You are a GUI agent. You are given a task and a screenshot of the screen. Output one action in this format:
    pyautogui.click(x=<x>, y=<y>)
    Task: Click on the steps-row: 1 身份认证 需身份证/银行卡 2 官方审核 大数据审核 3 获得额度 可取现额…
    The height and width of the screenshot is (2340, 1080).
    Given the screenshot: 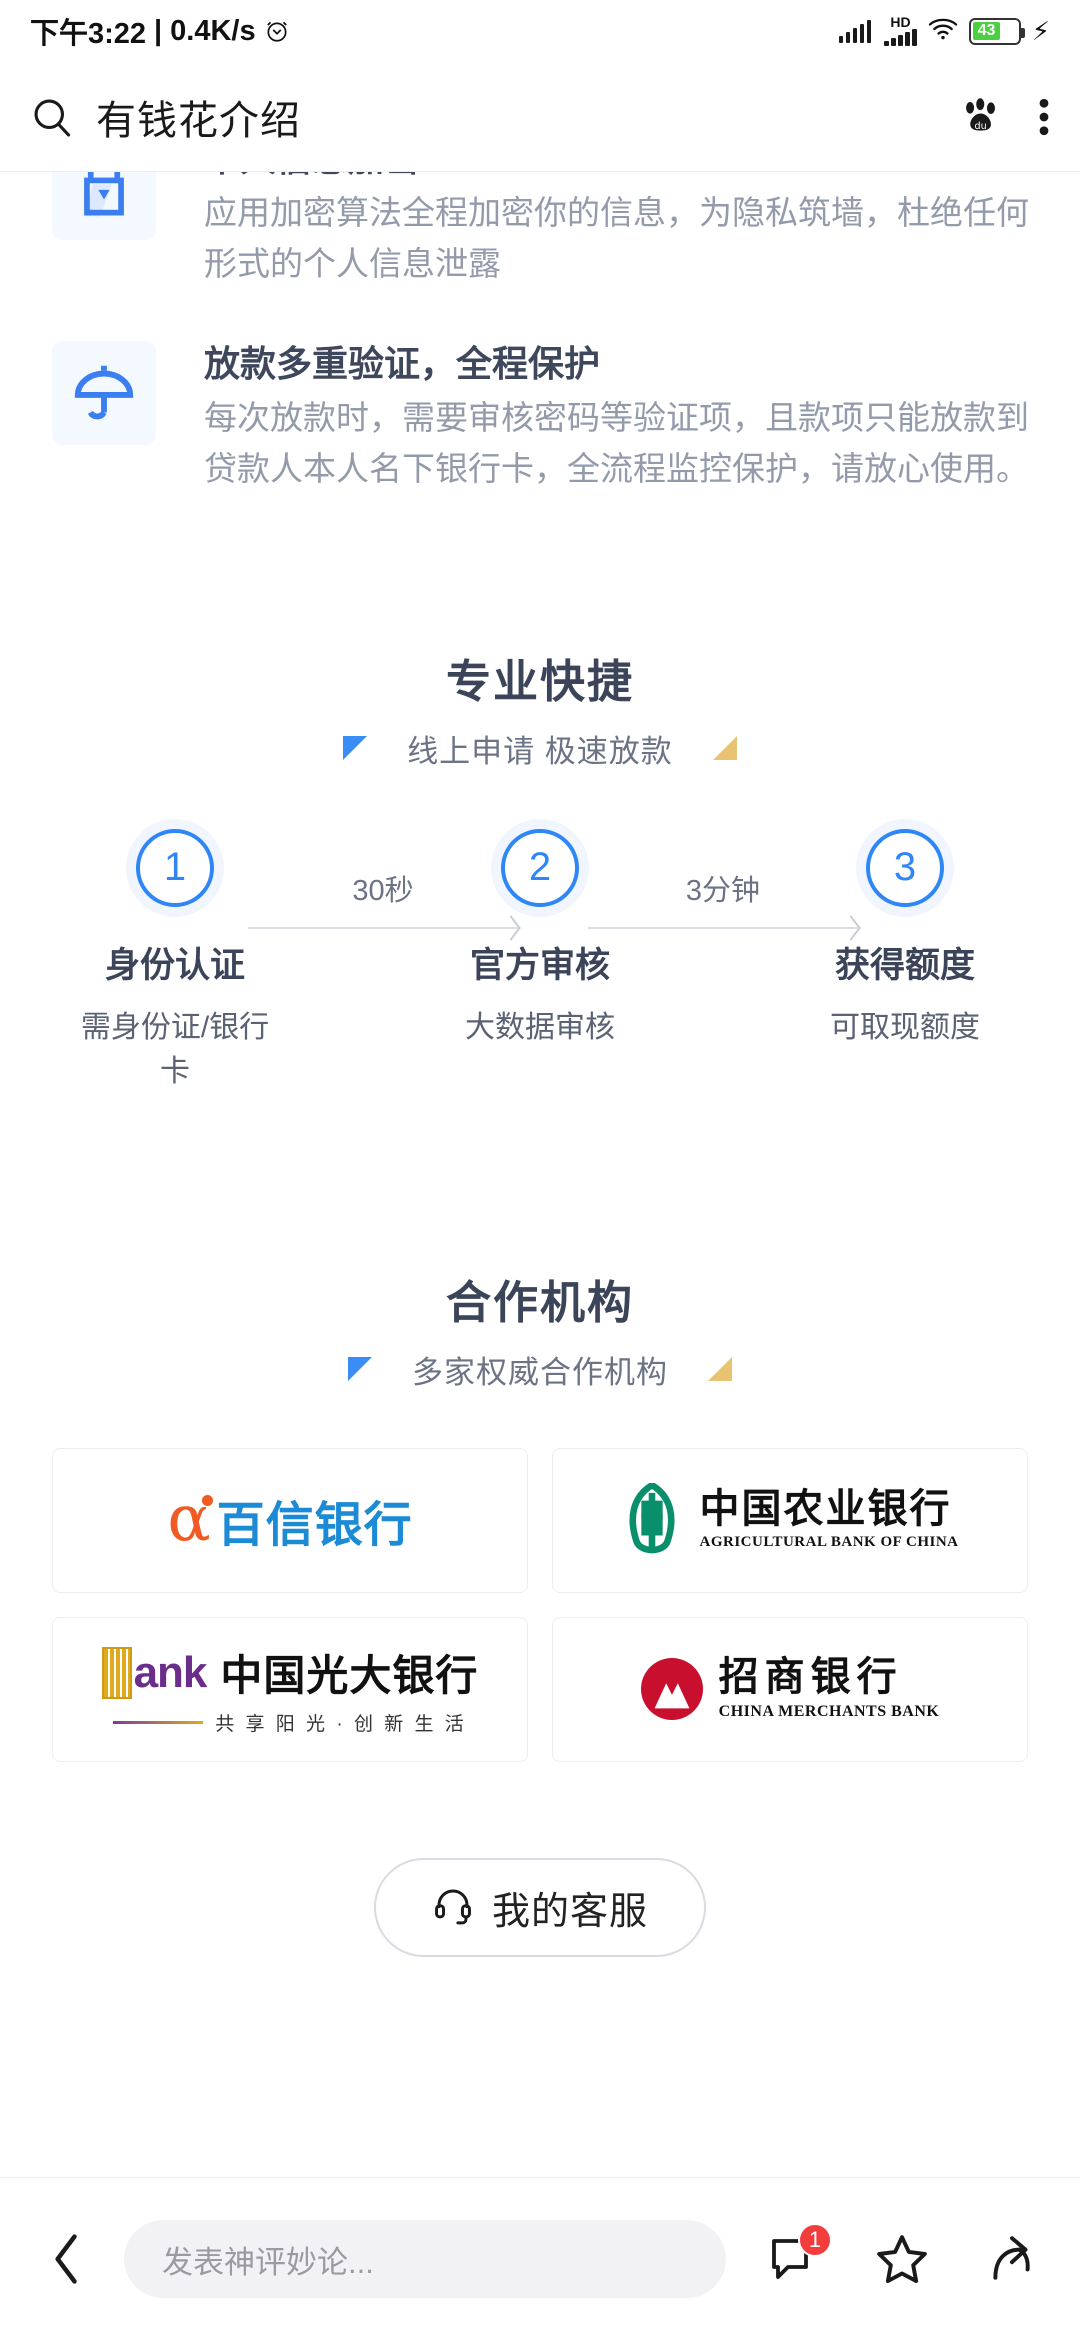 What is the action you would take?
    pyautogui.click(x=540, y=959)
    